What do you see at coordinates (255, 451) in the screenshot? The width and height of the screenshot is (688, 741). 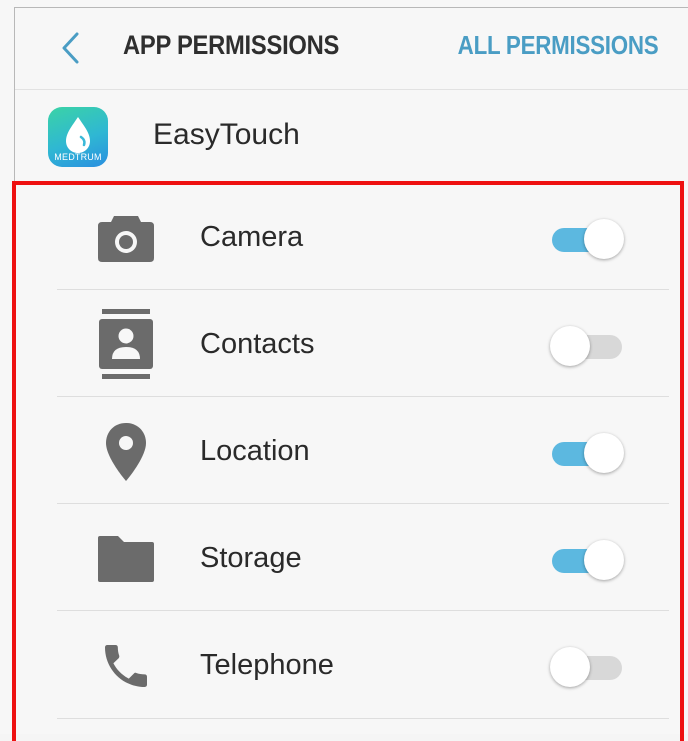 I see `permission-label: Location` at bounding box center [255, 451].